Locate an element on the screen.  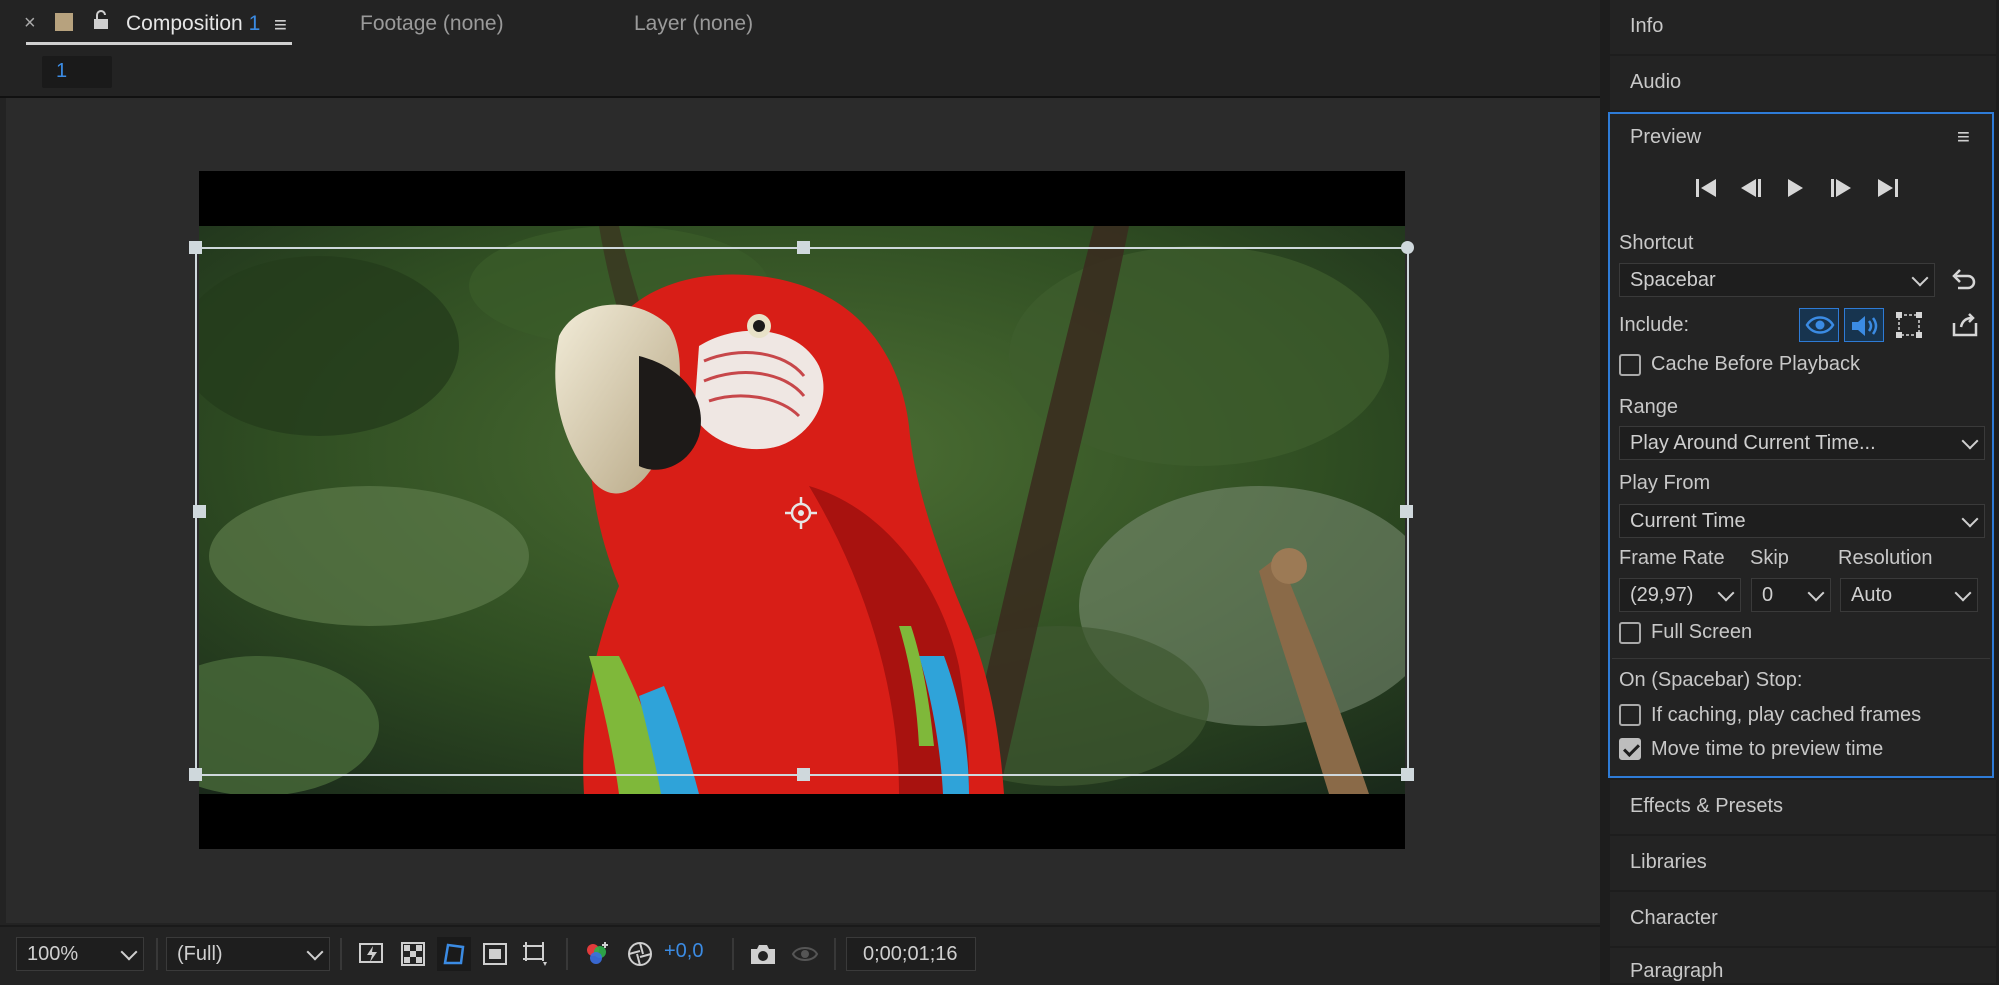
play-from-label: Play From is located at coordinates (1665, 483).